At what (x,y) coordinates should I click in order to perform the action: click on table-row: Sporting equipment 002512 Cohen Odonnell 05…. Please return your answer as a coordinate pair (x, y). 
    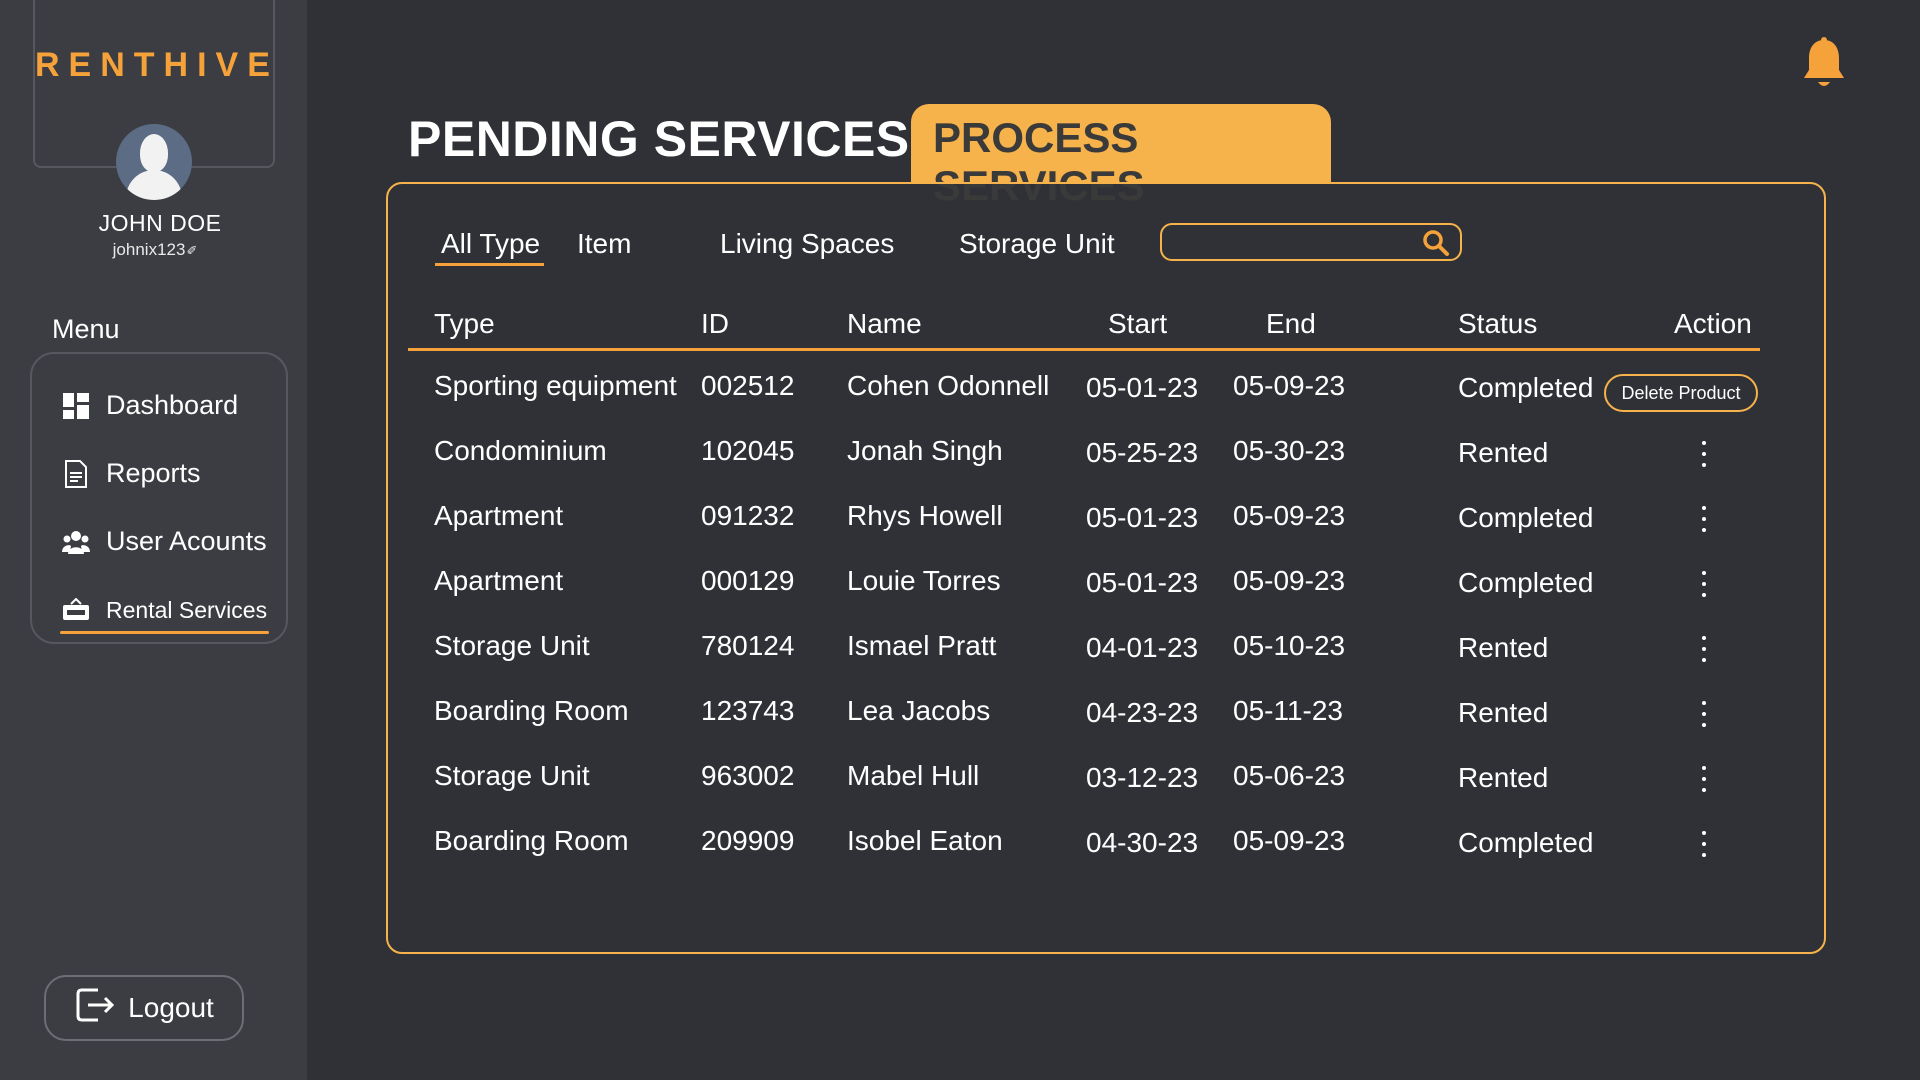
    Looking at the image, I should click on (960, 400).